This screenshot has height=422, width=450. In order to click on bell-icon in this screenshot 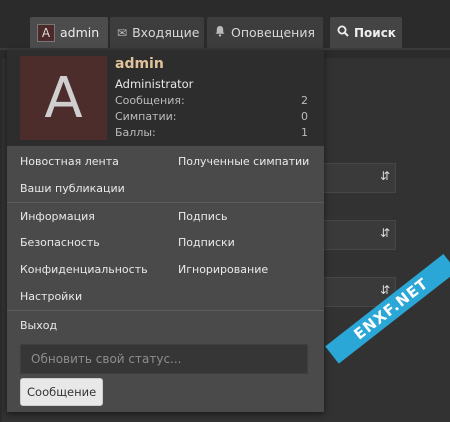, I will do `click(220, 32)`.